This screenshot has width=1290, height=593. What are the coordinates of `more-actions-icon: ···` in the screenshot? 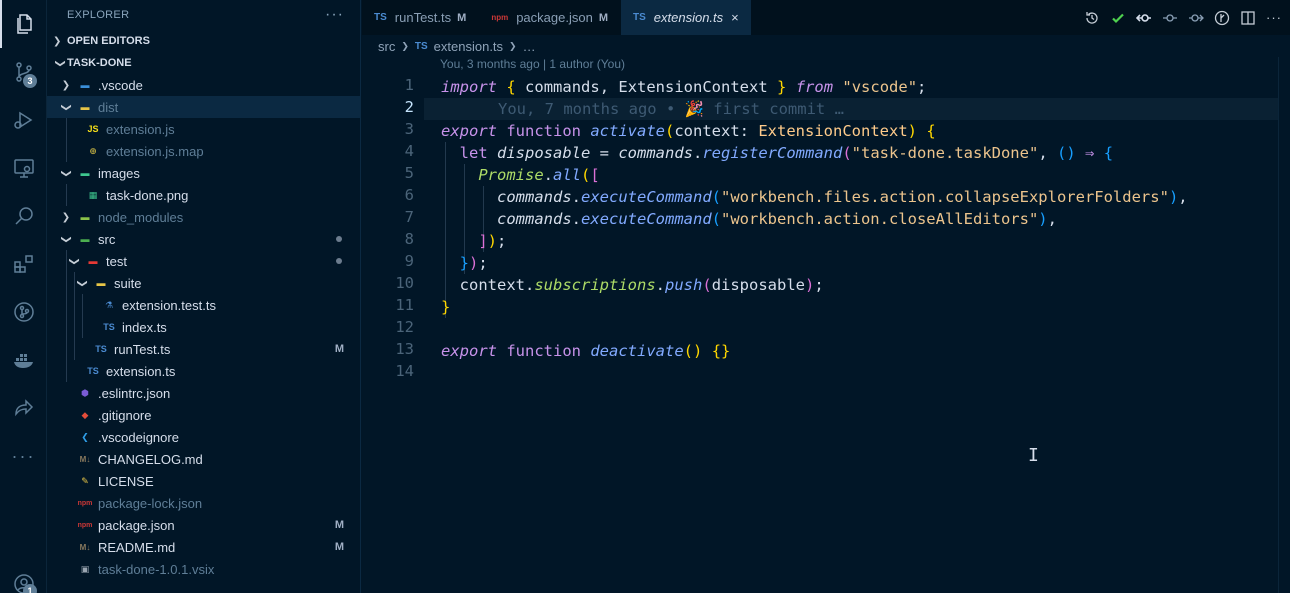 It's located at (1274, 18).